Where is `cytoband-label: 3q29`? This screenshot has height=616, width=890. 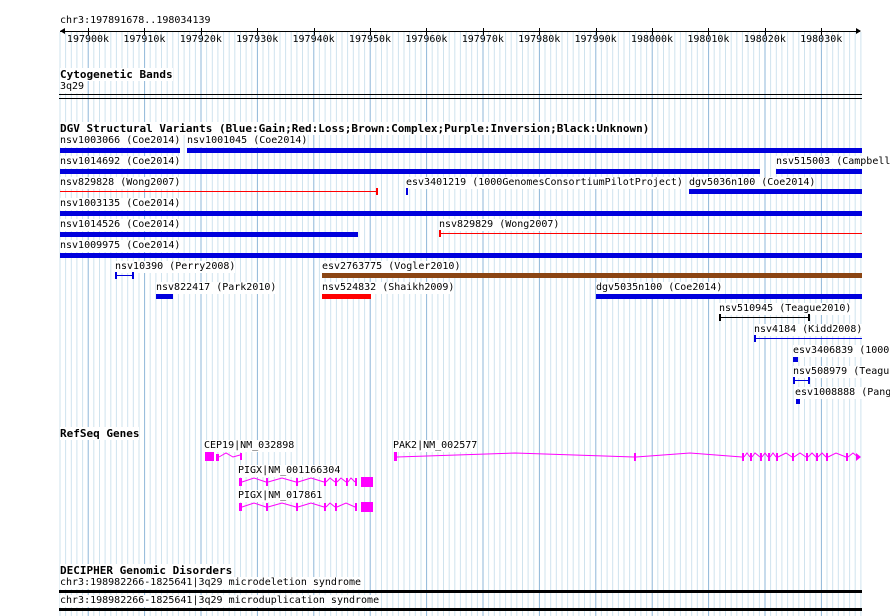
cytoband-label: 3q29 is located at coordinates (72, 87).